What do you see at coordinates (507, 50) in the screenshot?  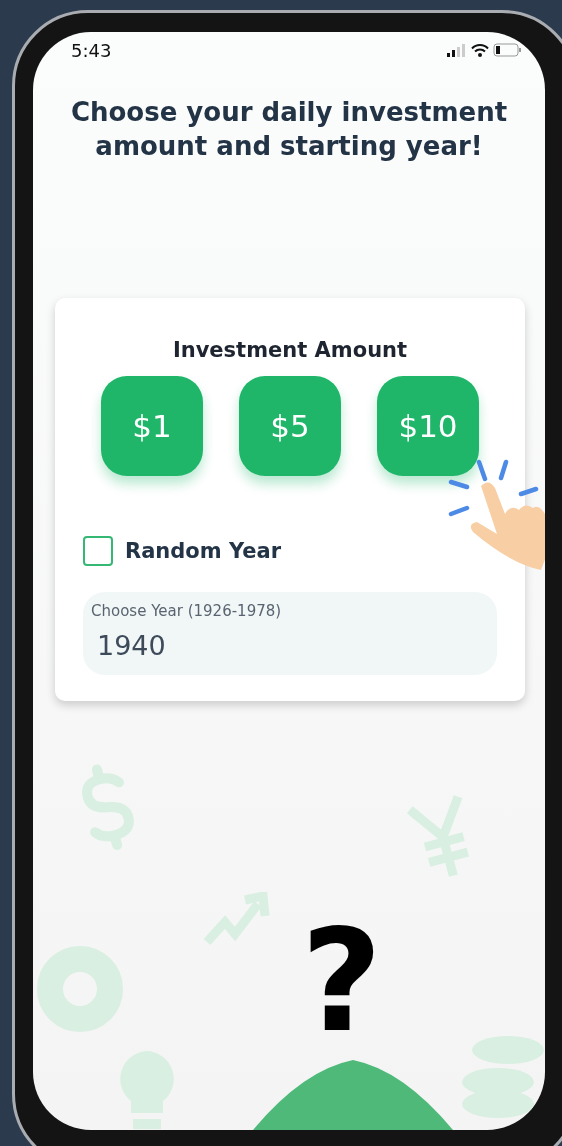 I see `battery-icon` at bounding box center [507, 50].